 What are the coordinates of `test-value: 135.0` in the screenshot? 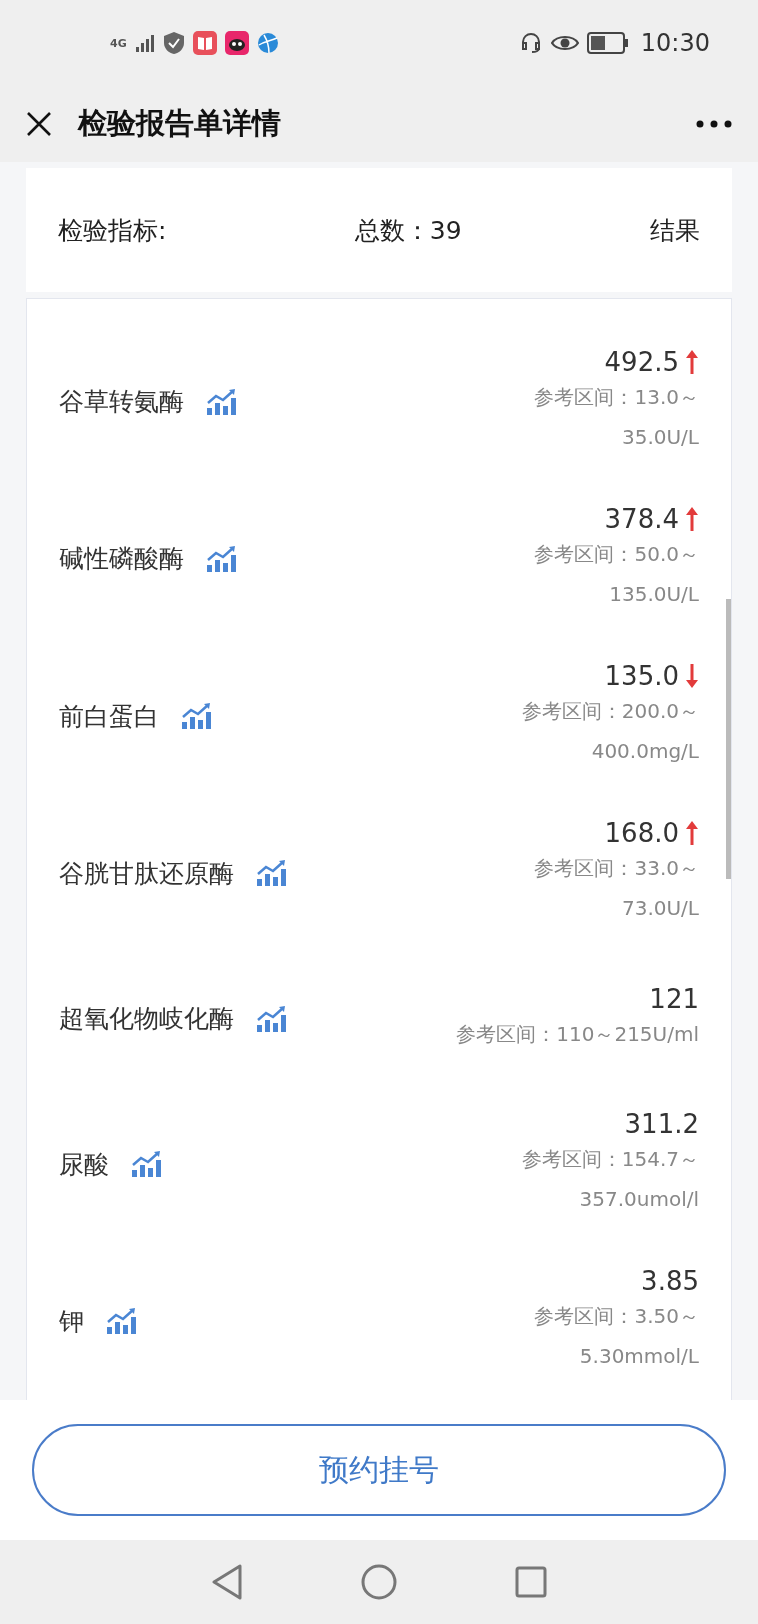 It's located at (641, 676).